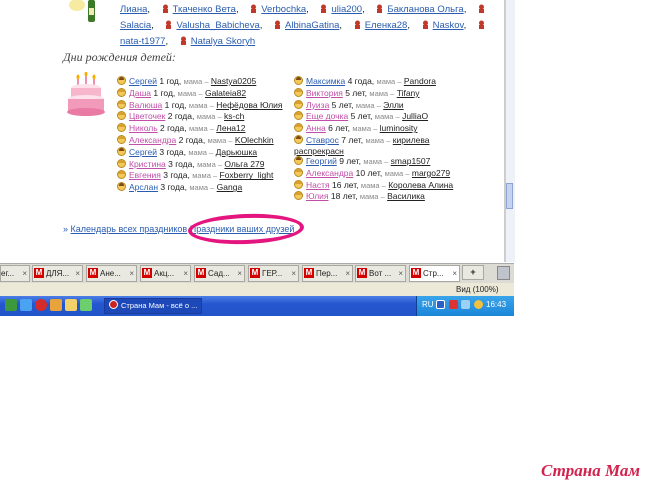  What do you see at coordinates (425, 9) in the screenshot?
I see `holiday-user-link: Бакланова Ольга` at bounding box center [425, 9].